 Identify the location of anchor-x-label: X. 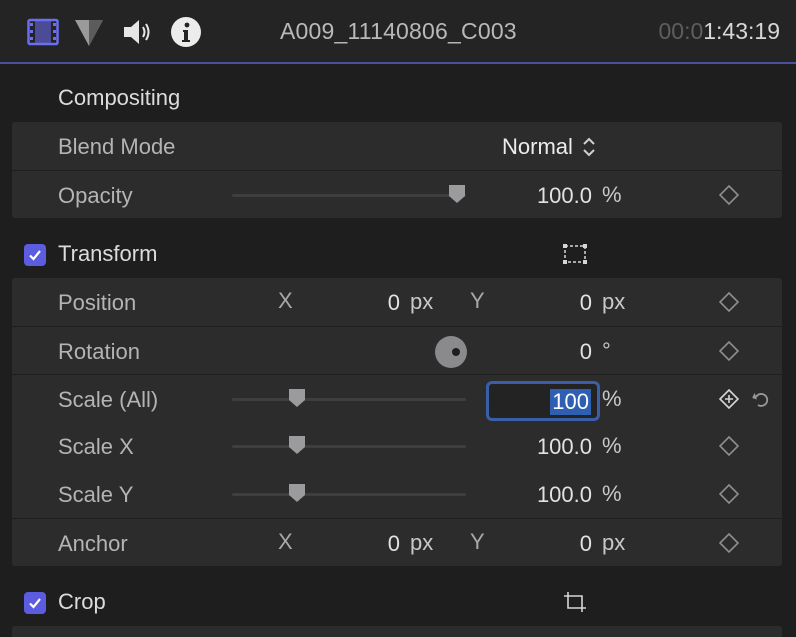
(285, 541).